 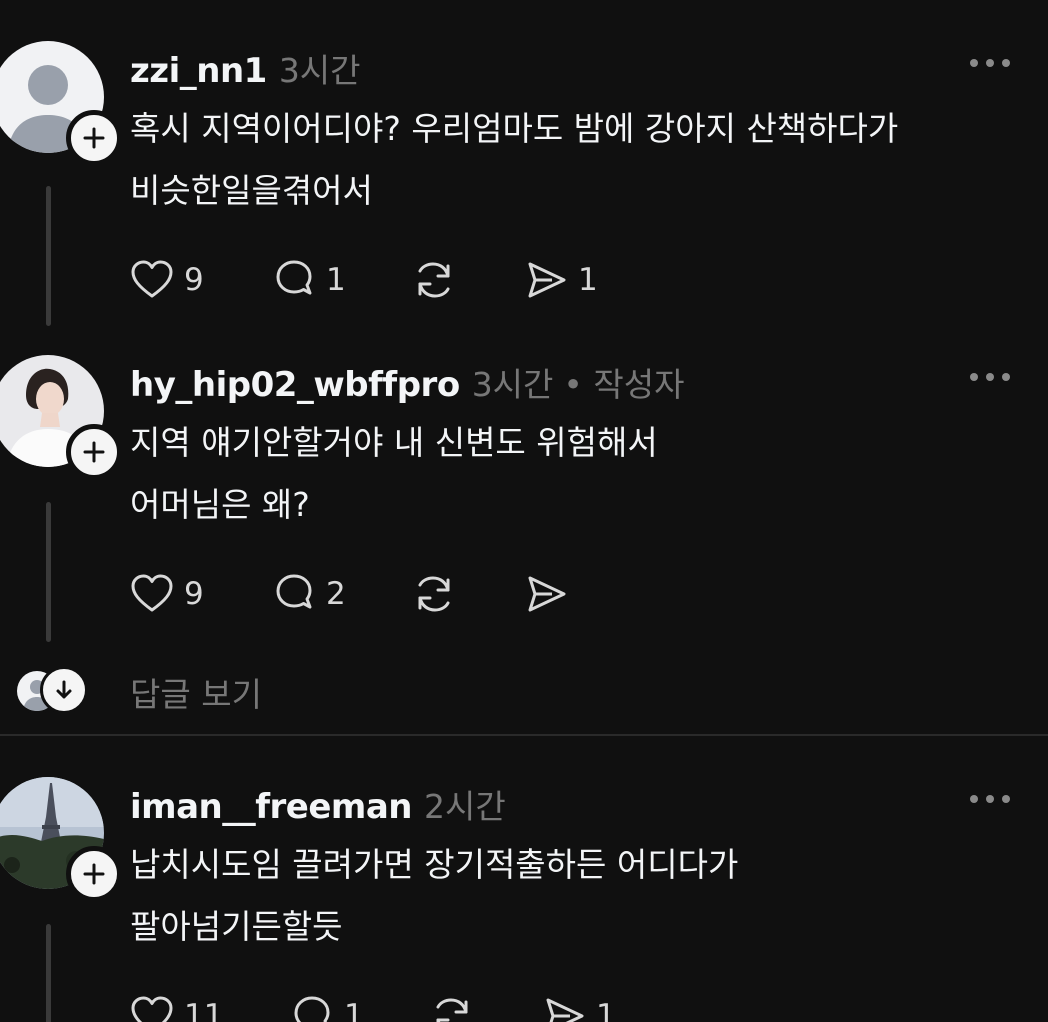 I want to click on comment-line: 비슷한일을겪어서, so click(x=251, y=190).